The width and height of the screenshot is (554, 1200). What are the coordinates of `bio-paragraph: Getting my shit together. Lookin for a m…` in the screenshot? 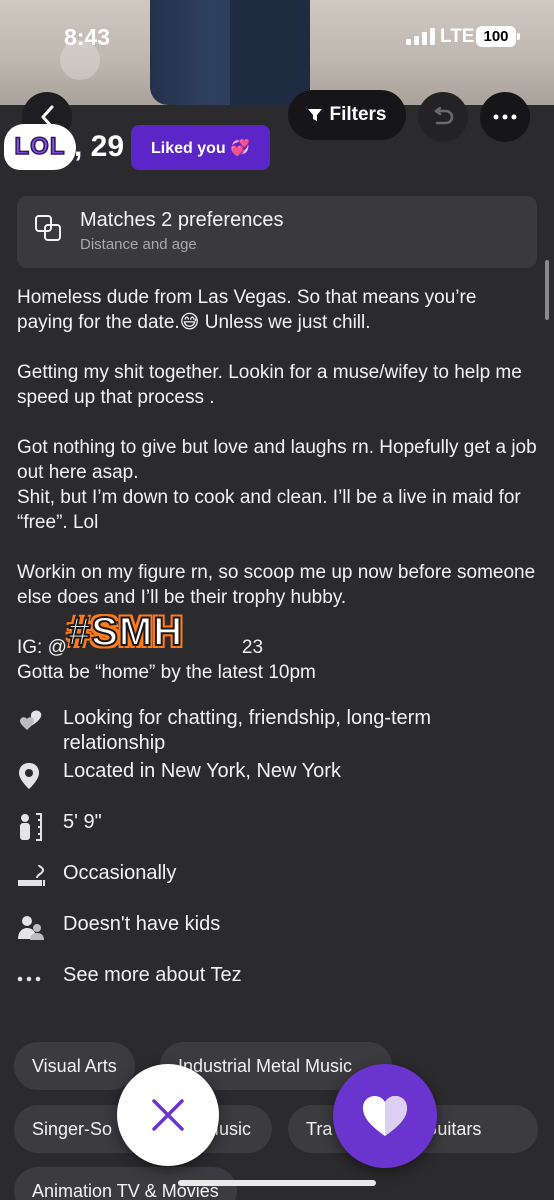 It's located at (269, 385).